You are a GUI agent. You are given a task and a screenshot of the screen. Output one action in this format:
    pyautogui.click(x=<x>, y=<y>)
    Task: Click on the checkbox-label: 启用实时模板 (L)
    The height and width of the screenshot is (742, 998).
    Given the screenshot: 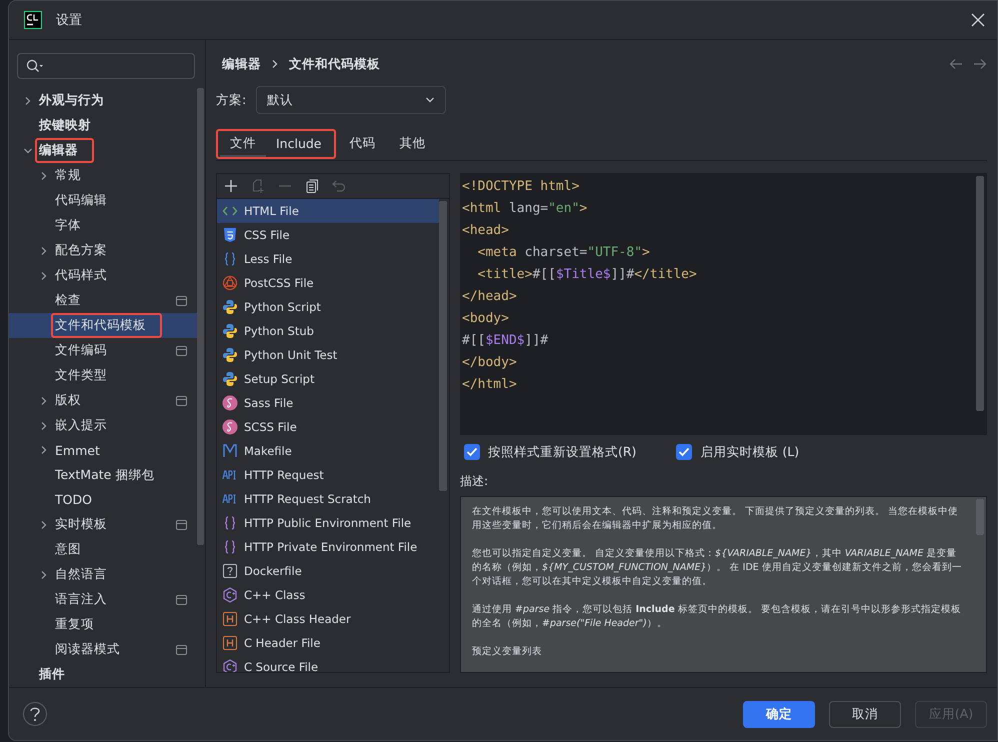 What is the action you would take?
    pyautogui.click(x=750, y=452)
    